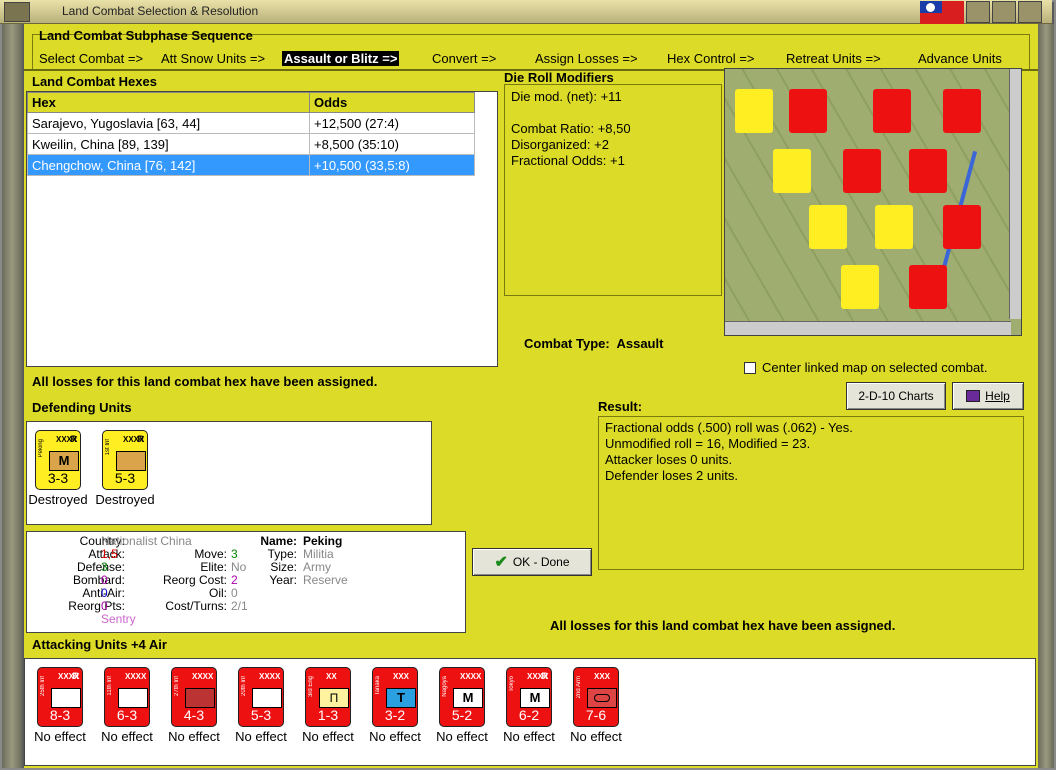  Describe the element at coordinates (613, 113) in the screenshot. I see `modifier-line` at that location.